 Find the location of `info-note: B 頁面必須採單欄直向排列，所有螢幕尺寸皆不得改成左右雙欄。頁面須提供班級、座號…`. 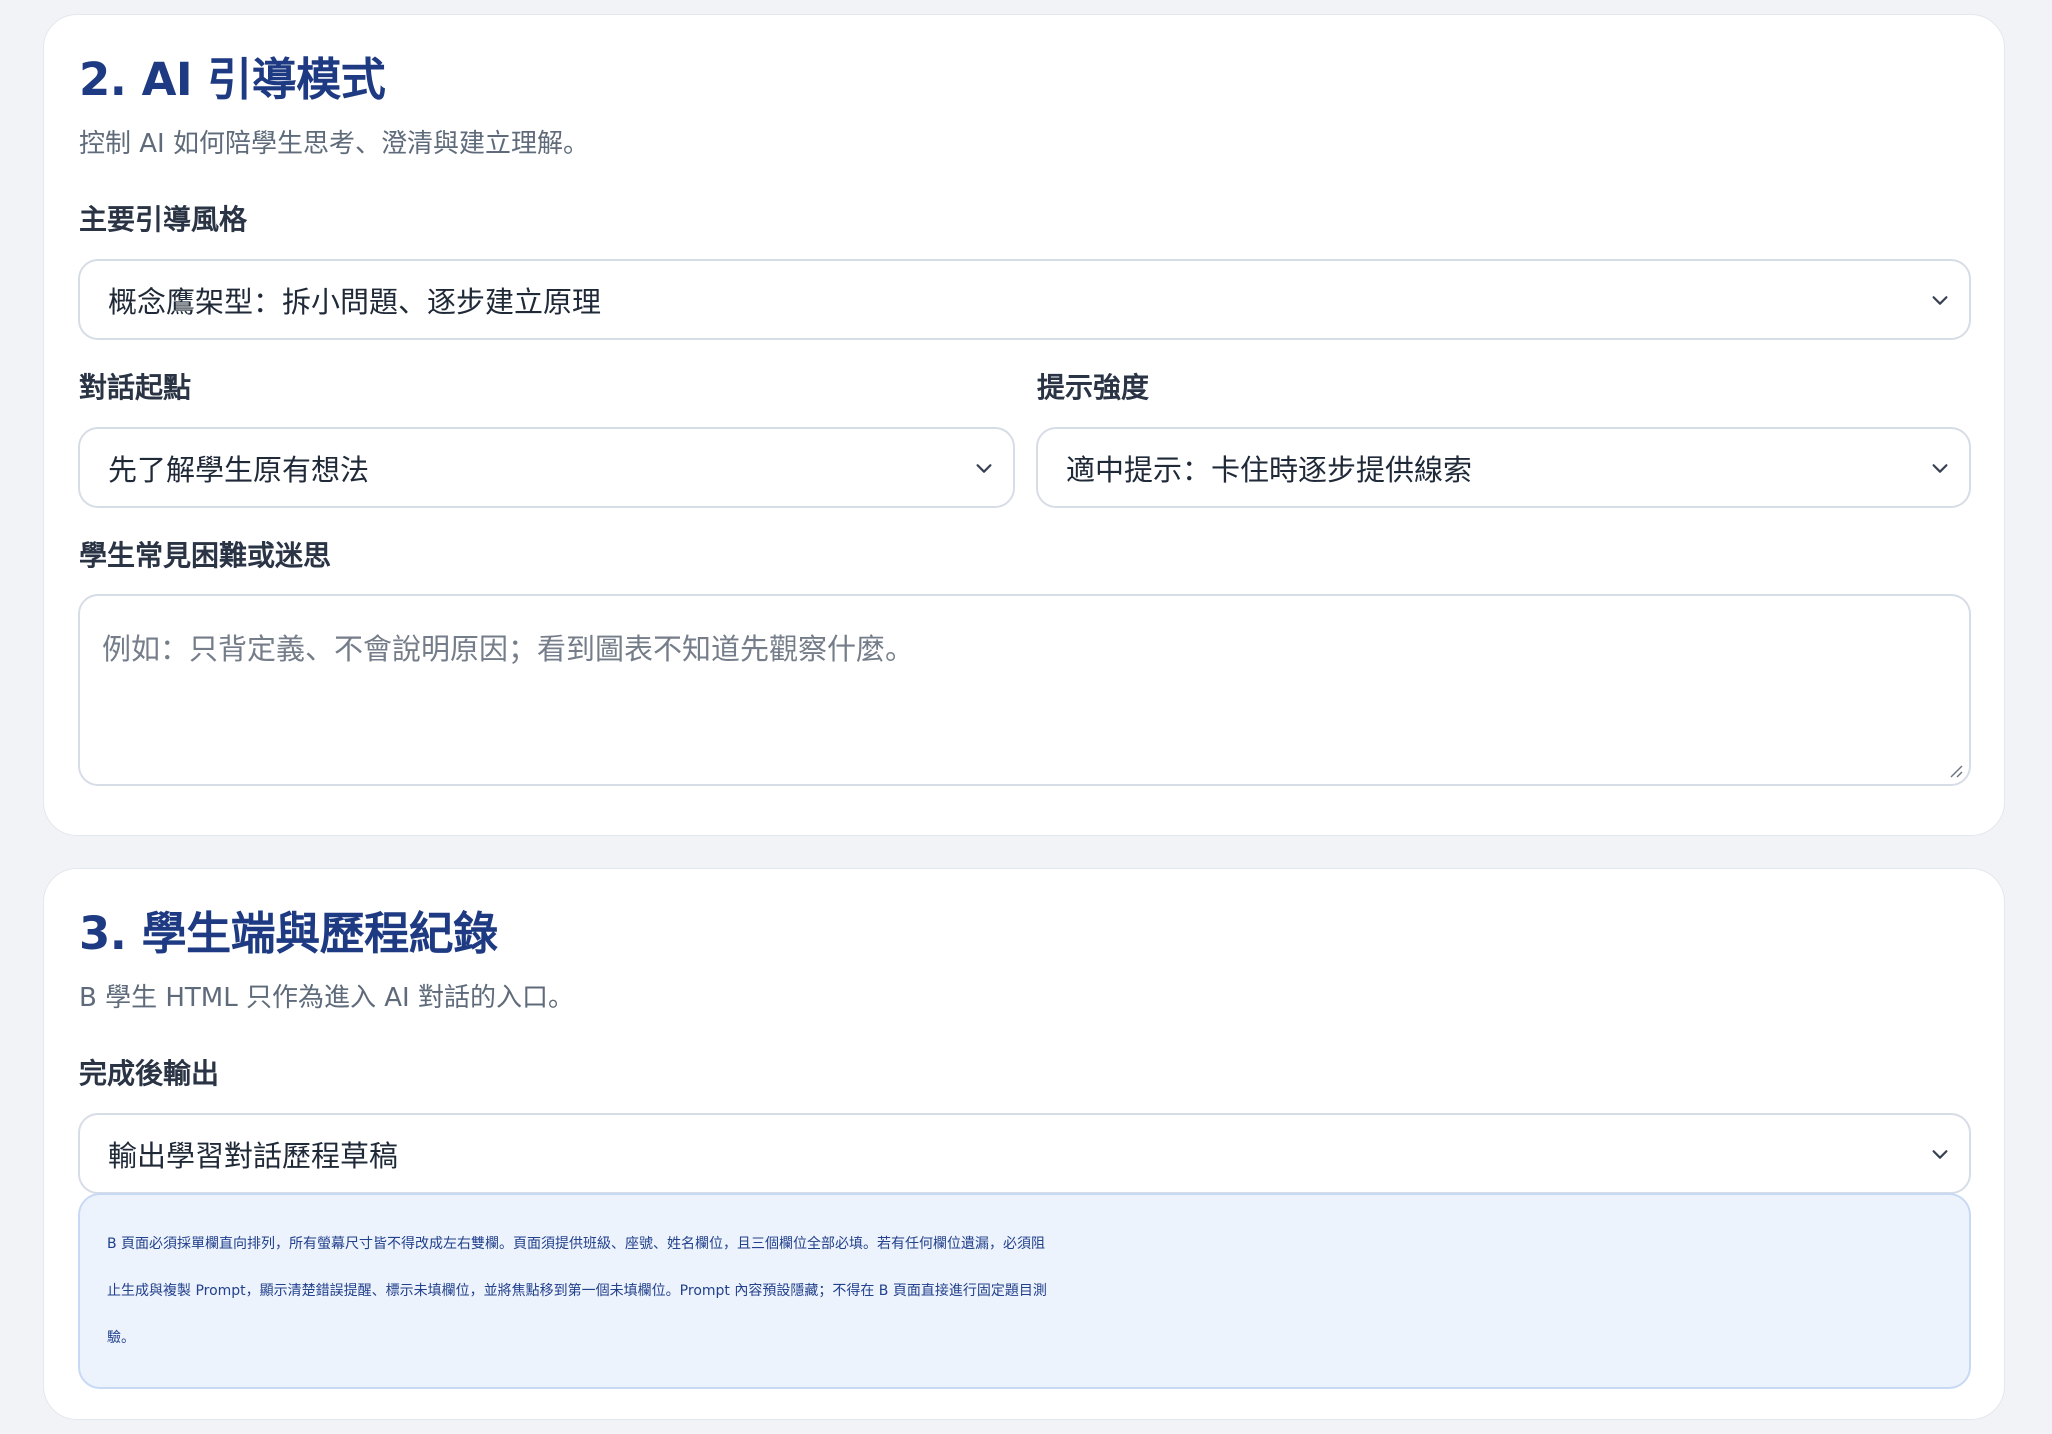

info-note: B 頁面必須採單欄直向排列，所有螢幕尺寸皆不得改成左右雙欄。頁面須提供班級、座號… is located at coordinates (1024, 1291).